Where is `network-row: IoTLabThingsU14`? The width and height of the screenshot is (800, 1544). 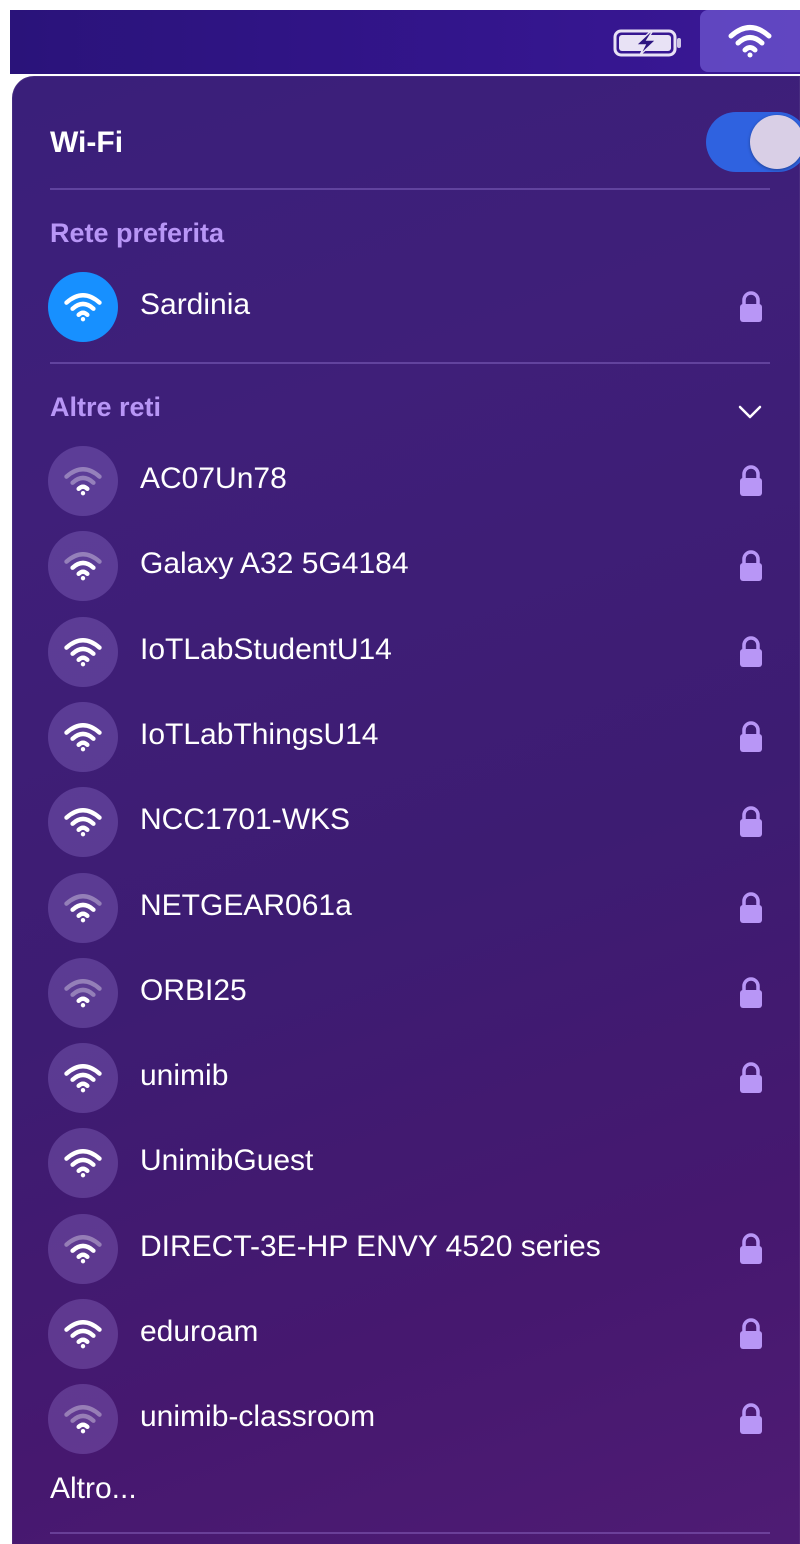
network-row: IoTLabThingsU14 is located at coordinates (413, 736).